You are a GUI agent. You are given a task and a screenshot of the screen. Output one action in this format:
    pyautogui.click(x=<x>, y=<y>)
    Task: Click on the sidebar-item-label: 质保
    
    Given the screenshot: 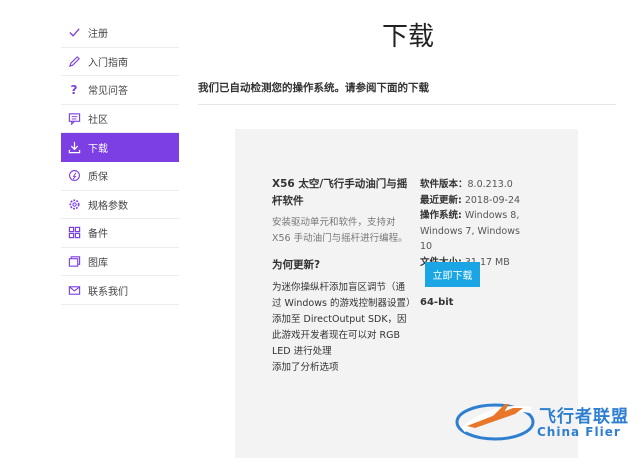 What is the action you would take?
    pyautogui.click(x=98, y=178)
    